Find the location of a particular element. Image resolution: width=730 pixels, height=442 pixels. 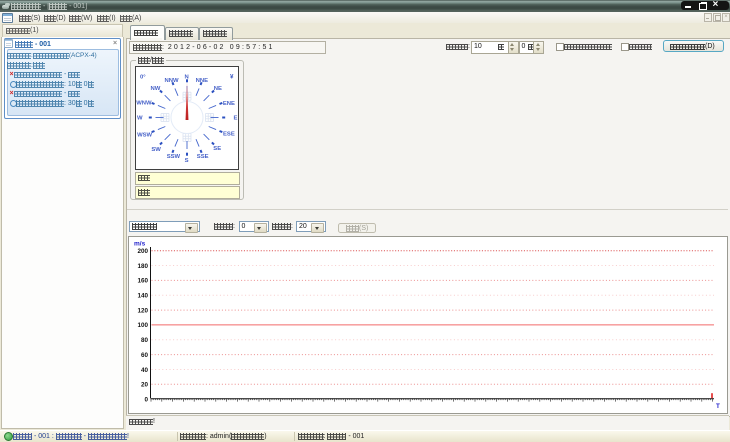

svg-text: ENE is located at coordinates (229, 104).